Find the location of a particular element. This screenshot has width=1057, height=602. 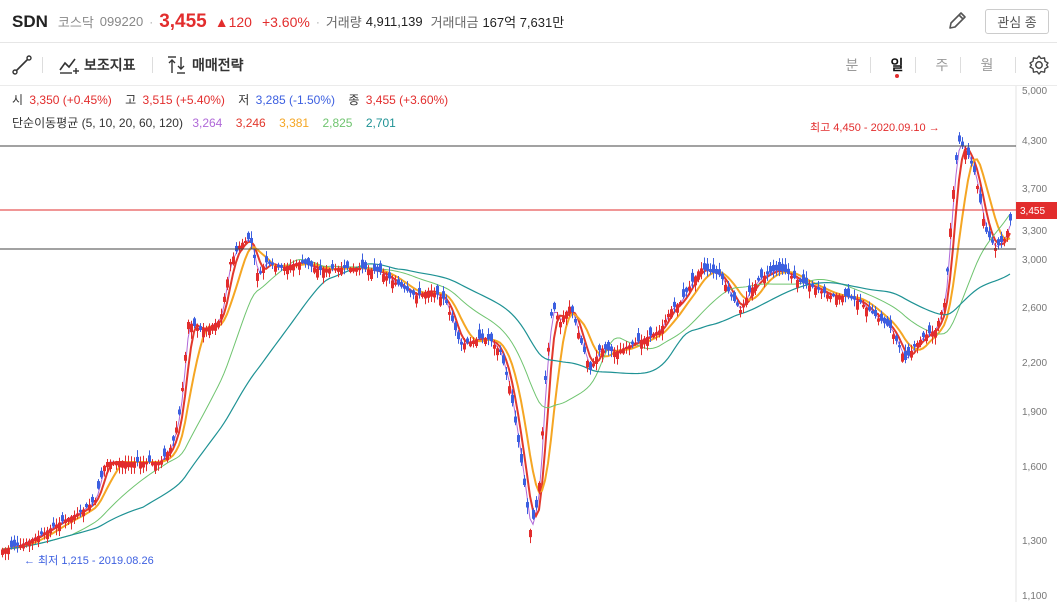

price-change-pct: +3.60% is located at coordinates (285, 21).